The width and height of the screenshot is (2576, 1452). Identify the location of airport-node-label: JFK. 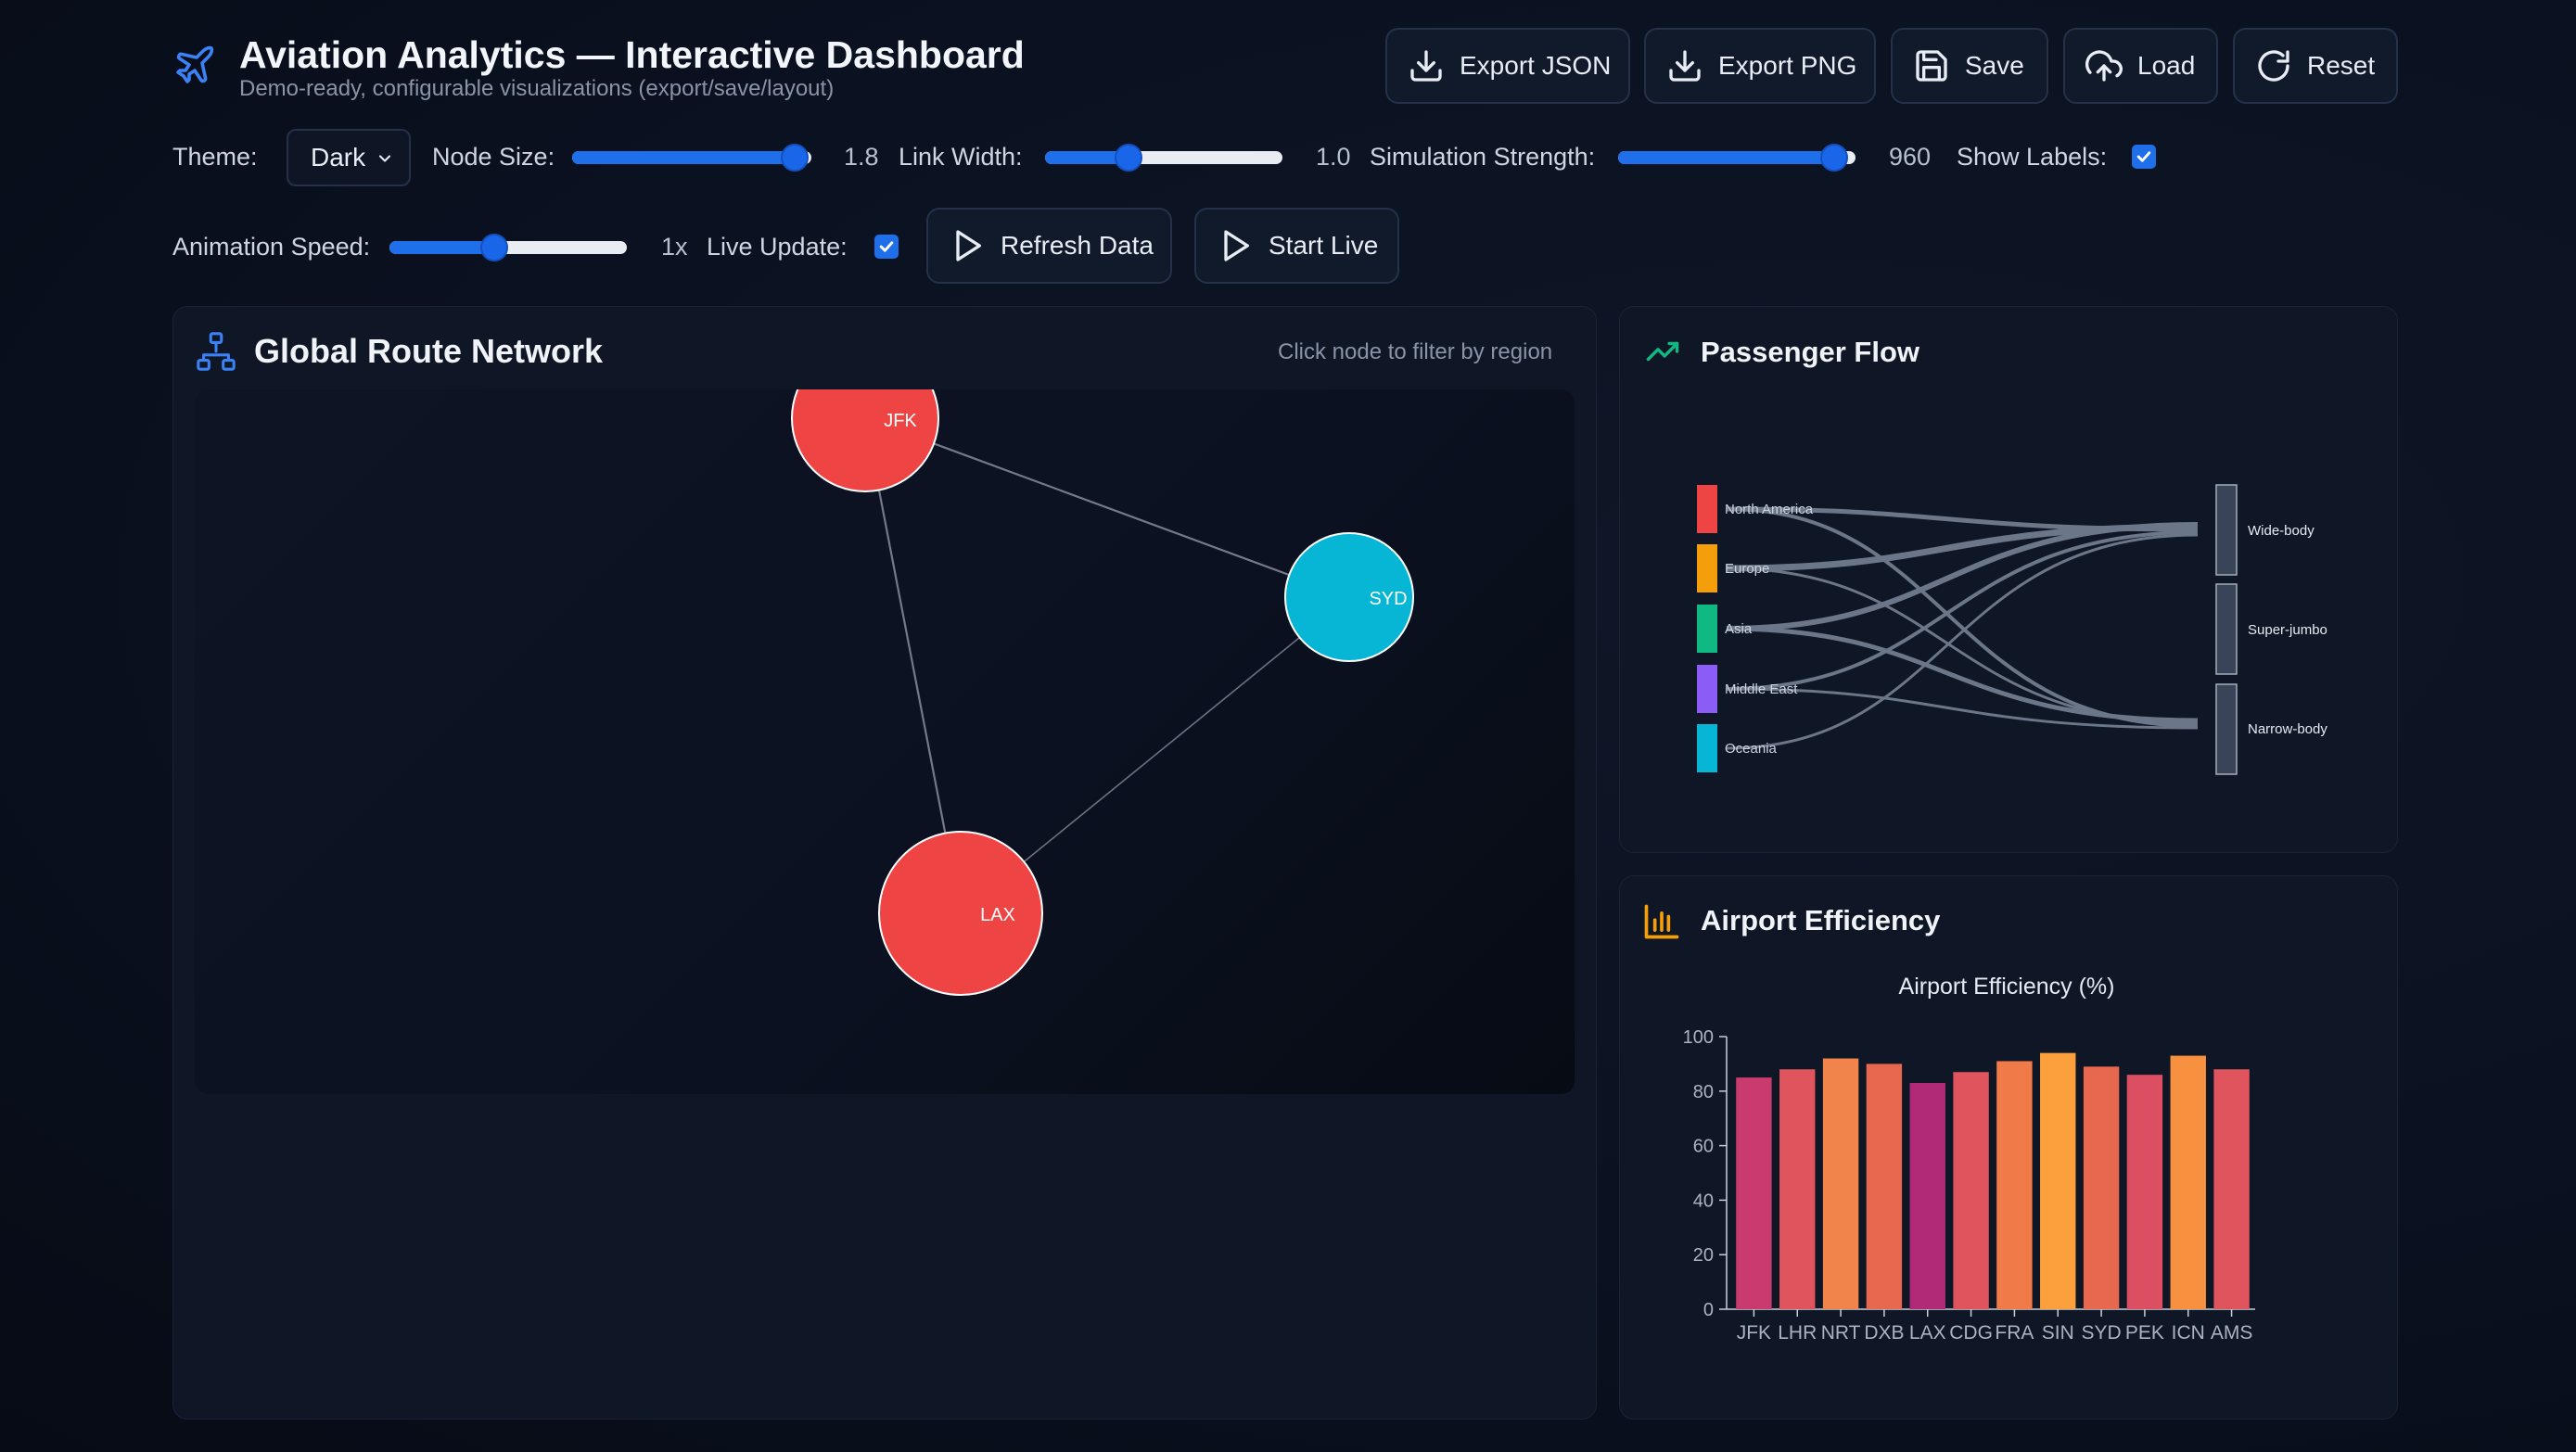
(900, 421).